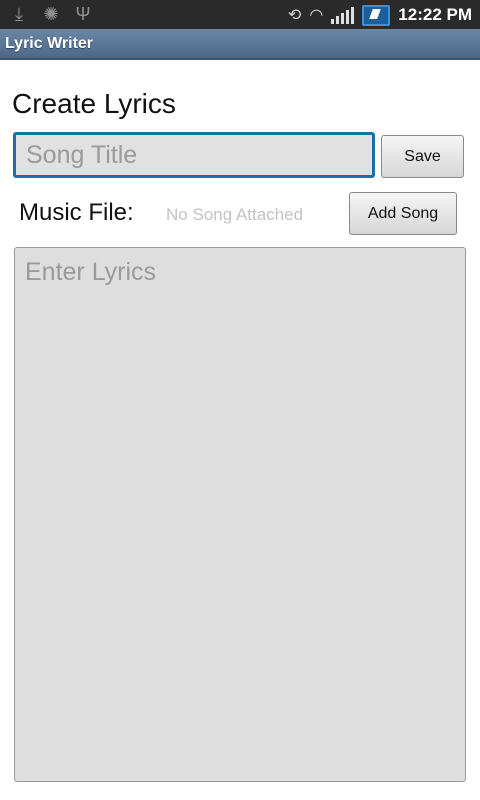 The image size is (480, 800). Describe the element at coordinates (194, 155) in the screenshot. I see `song-title-input` at that location.